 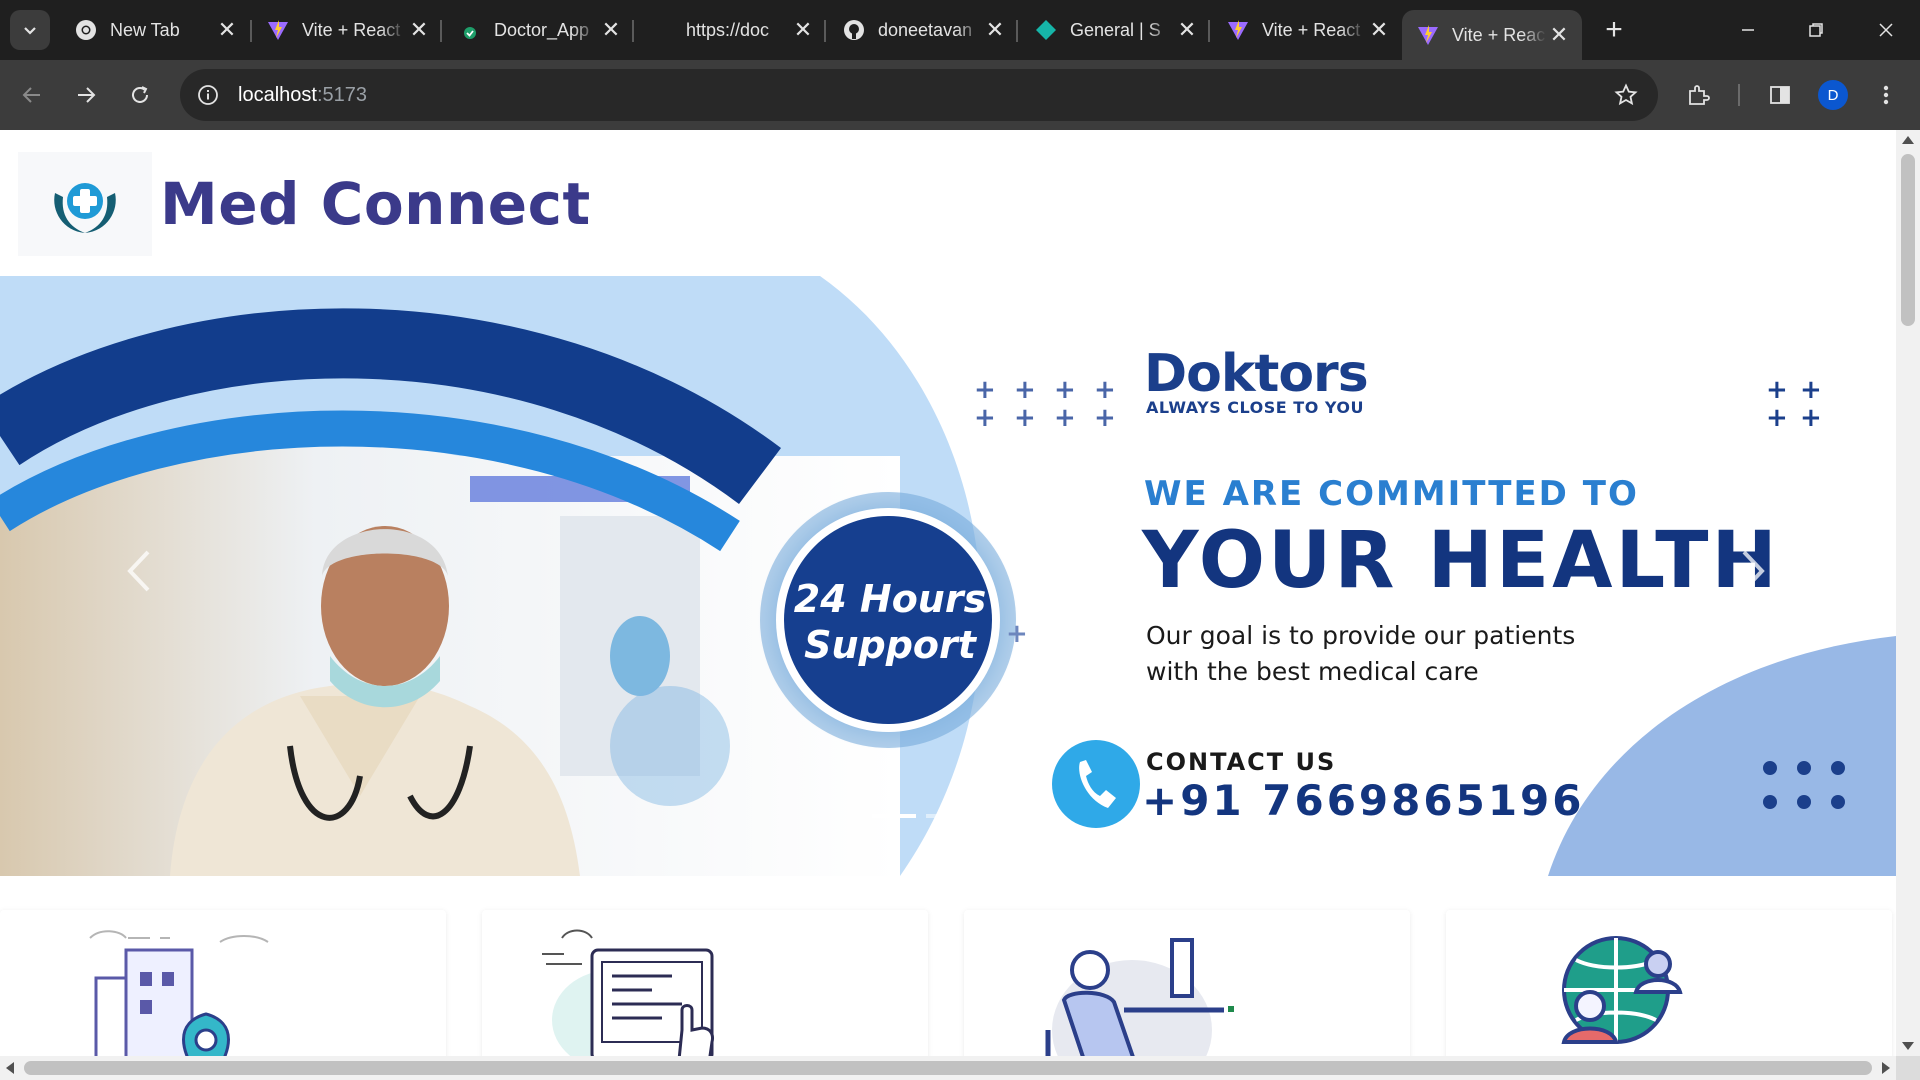 I want to click on chevron-left-icon, so click(x=138, y=571).